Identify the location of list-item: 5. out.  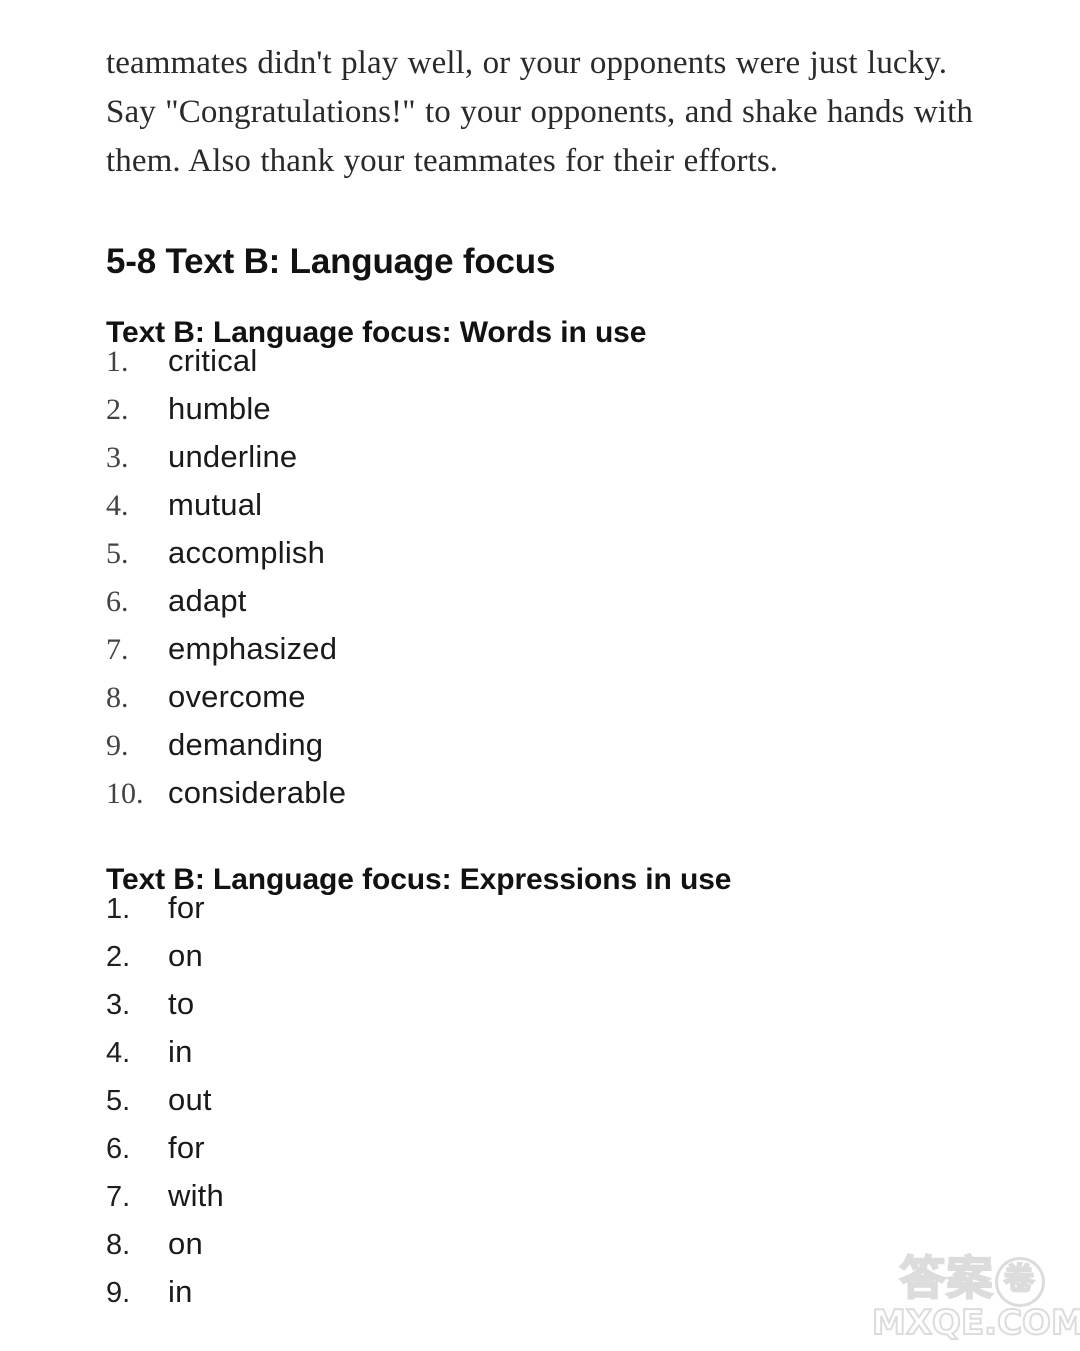
(165, 1100).